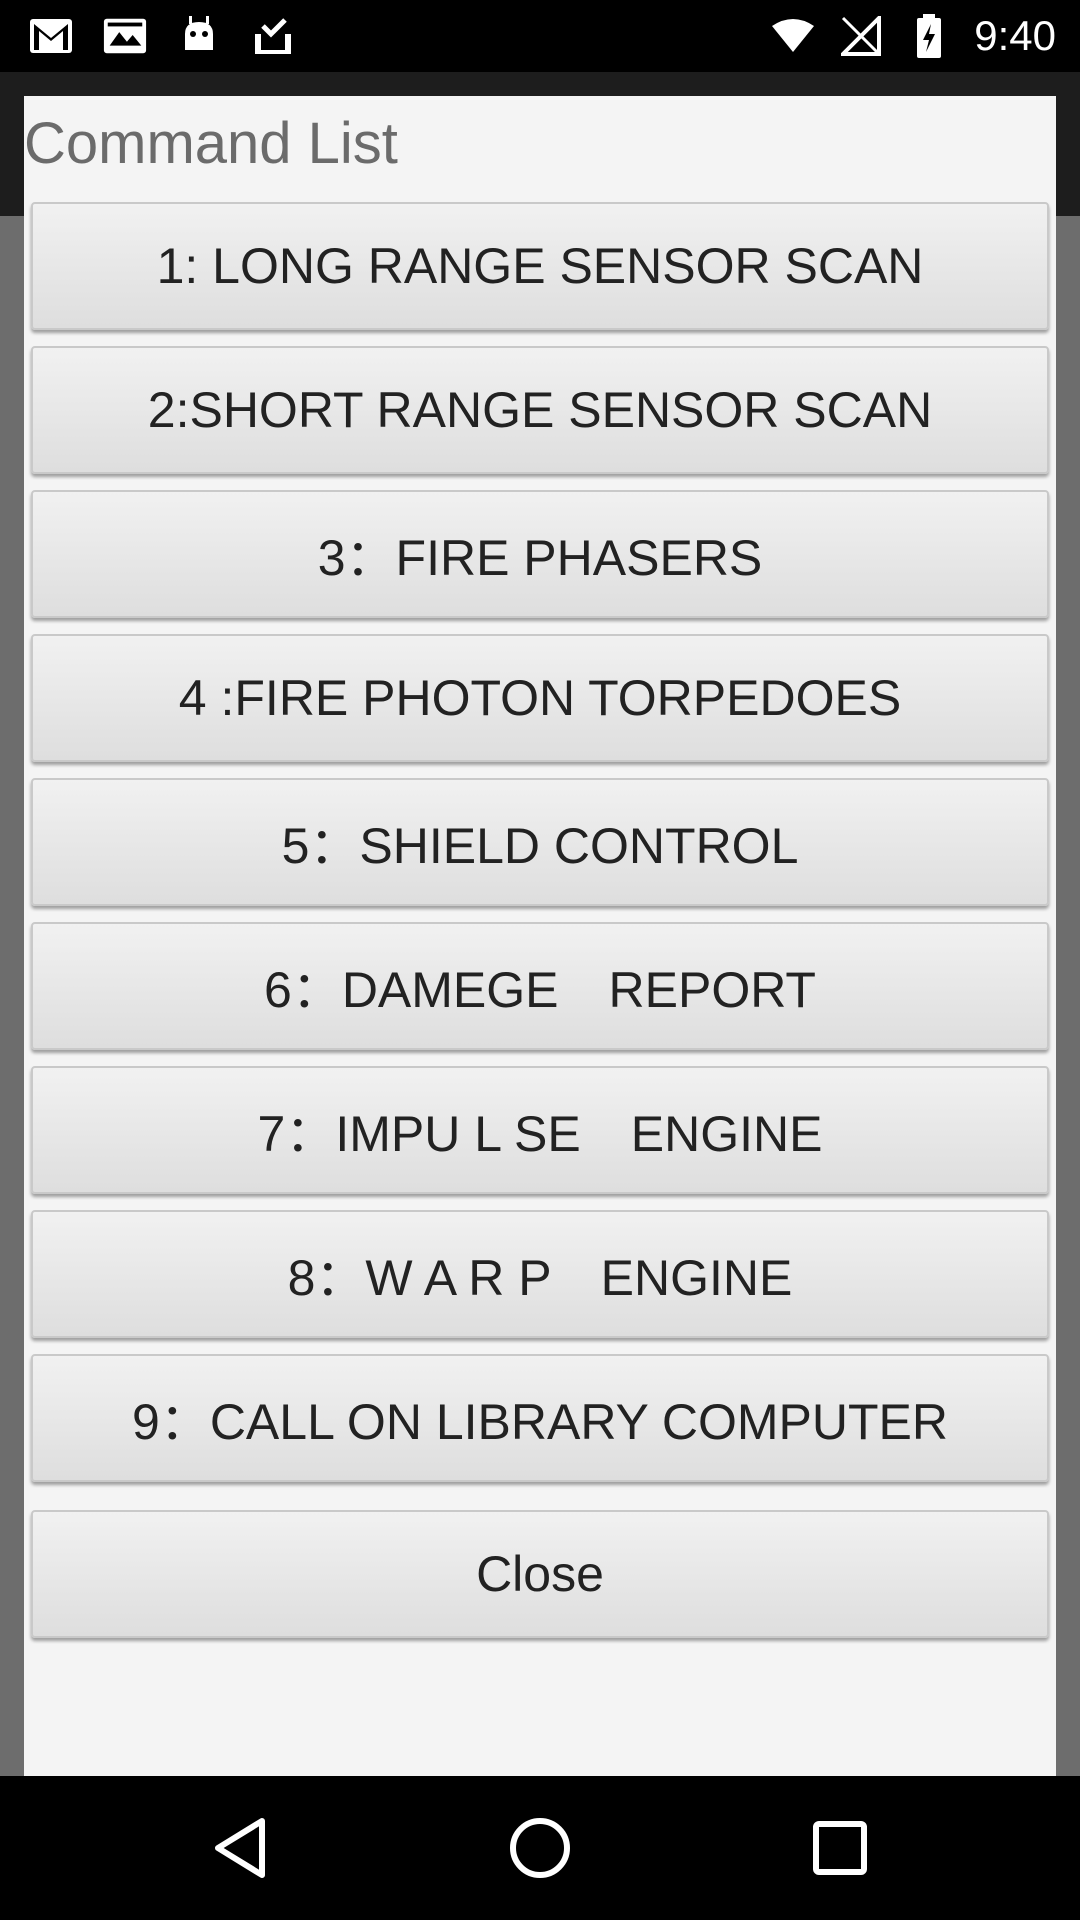 This screenshot has height=1920, width=1080. What do you see at coordinates (540, 986) in the screenshot?
I see `command-button-damage-report: 6：DAMEGE REPORT` at bounding box center [540, 986].